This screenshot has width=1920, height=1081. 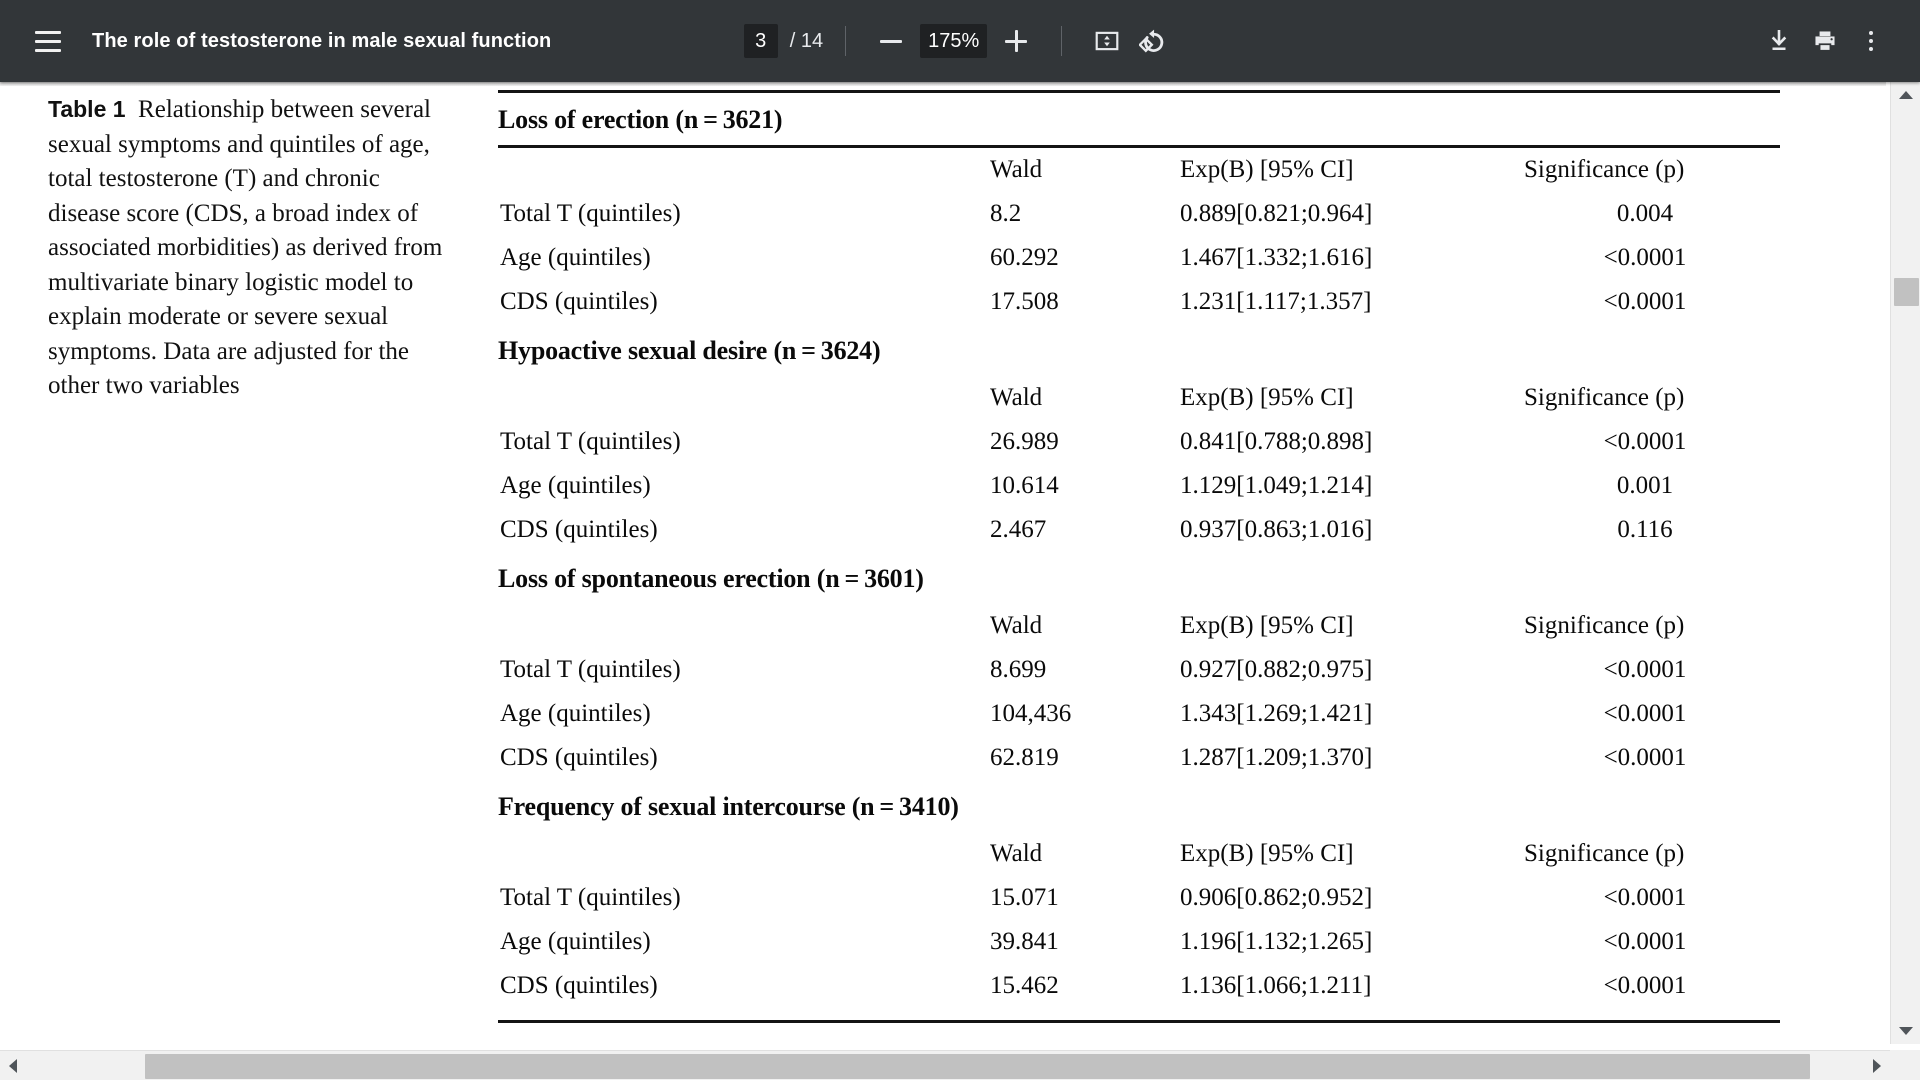 What do you see at coordinates (1645, 486) in the screenshot?
I see `row-sig: 0.001` at bounding box center [1645, 486].